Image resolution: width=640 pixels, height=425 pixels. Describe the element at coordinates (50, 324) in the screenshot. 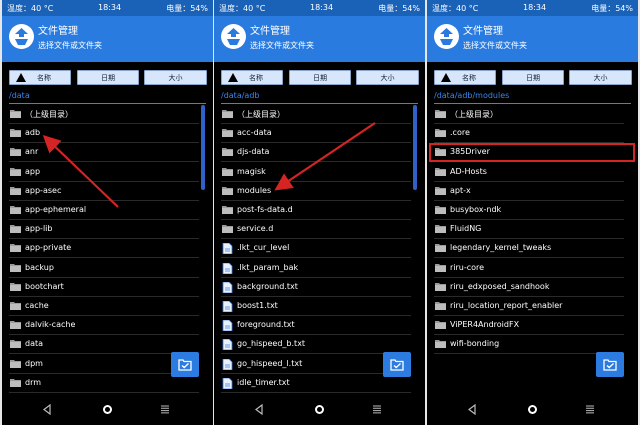

I see `item-name: dalvik-cache` at that location.